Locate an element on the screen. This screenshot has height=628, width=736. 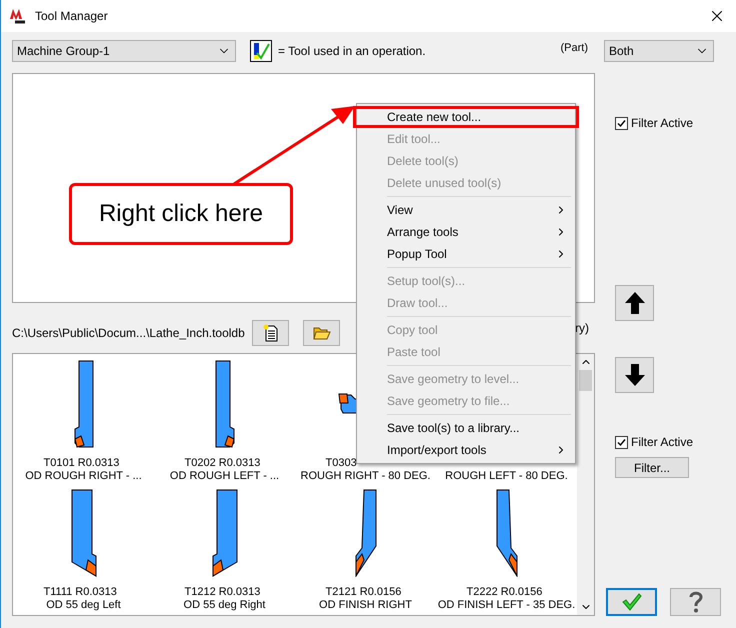
tool-number: T0101 R0.0313 is located at coordinates (82, 463).